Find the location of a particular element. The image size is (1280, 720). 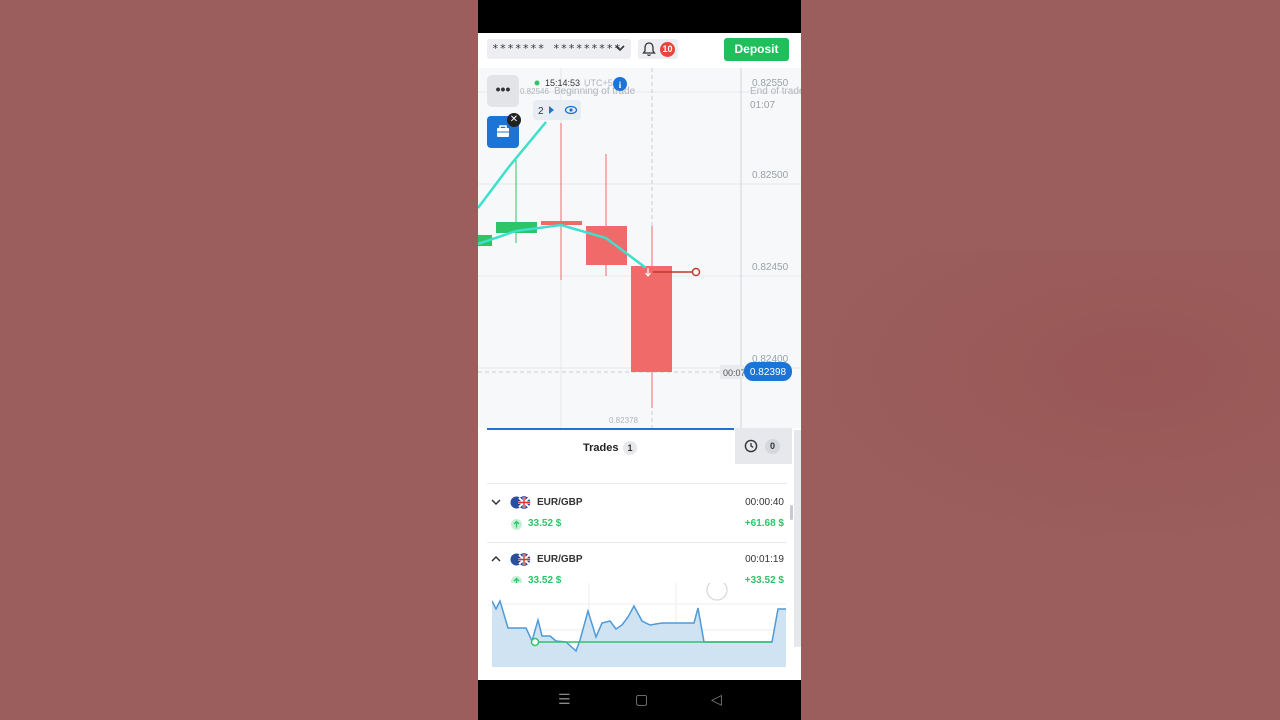

server-time-value: 15:14:53 is located at coordinates (562, 83).